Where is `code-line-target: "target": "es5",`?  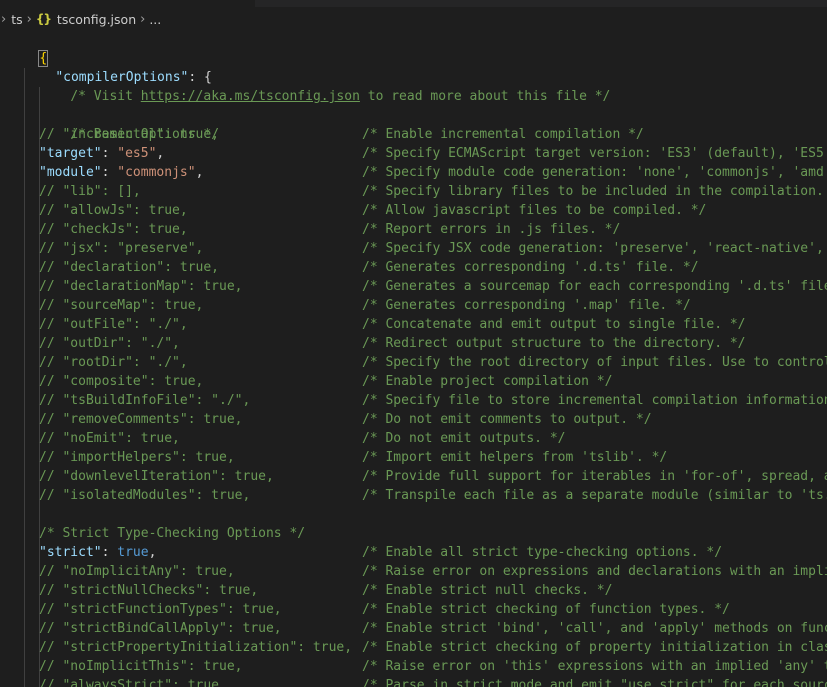 code-line-target: "target": "es5", is located at coordinates (101, 153).